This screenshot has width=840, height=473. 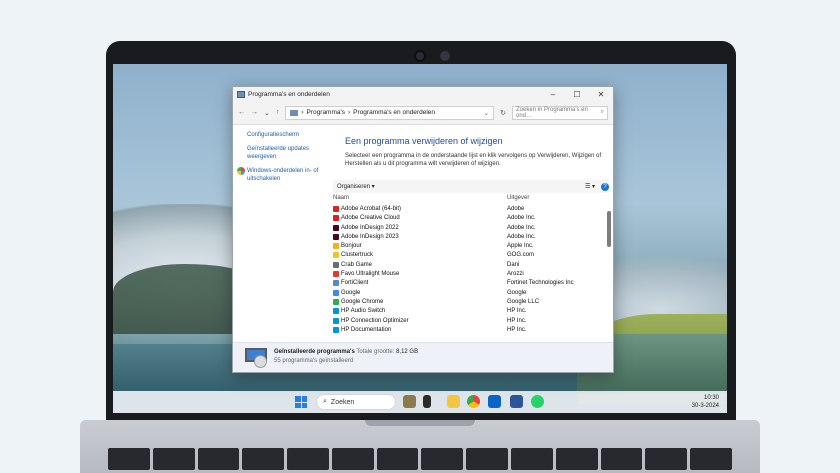 I want to click on list-item: Adobe InDesign 2022 Adobe Inc., so click(x=467, y=228).